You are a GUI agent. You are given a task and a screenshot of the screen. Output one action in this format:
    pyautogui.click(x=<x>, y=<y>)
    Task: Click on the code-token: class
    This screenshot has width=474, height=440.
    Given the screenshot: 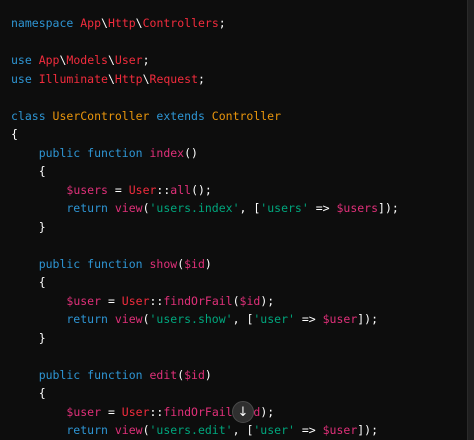 What is the action you would take?
    pyautogui.click(x=32, y=115)
    